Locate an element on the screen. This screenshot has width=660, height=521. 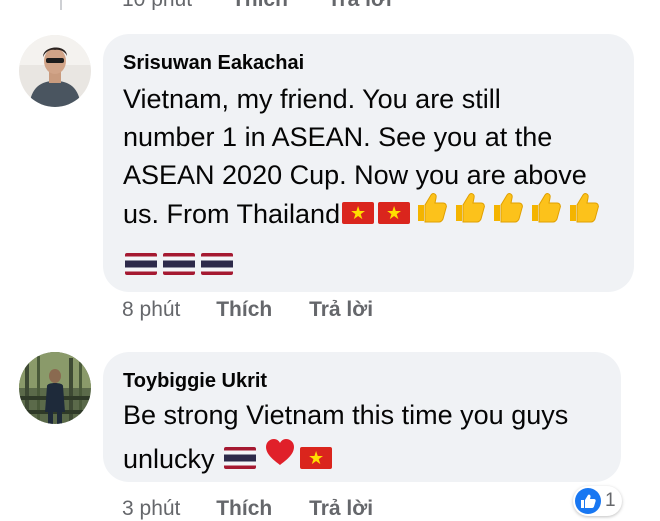
comment-text-line: Vietnam, my friend. You are still is located at coordinates (312, 99).